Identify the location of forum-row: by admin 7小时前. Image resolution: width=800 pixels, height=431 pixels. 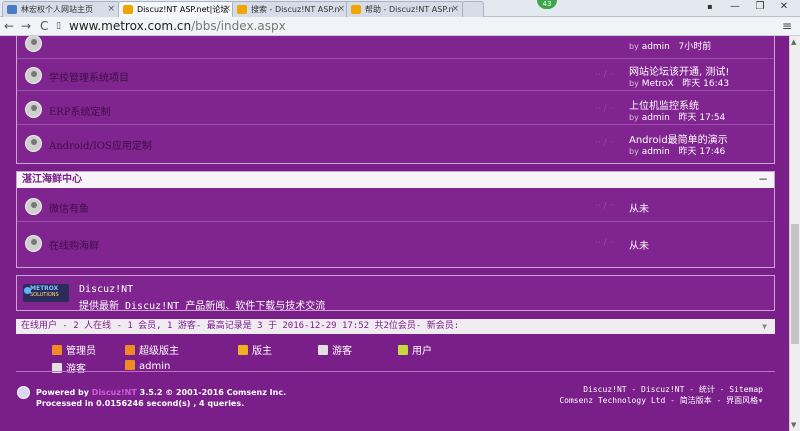
(395, 47).